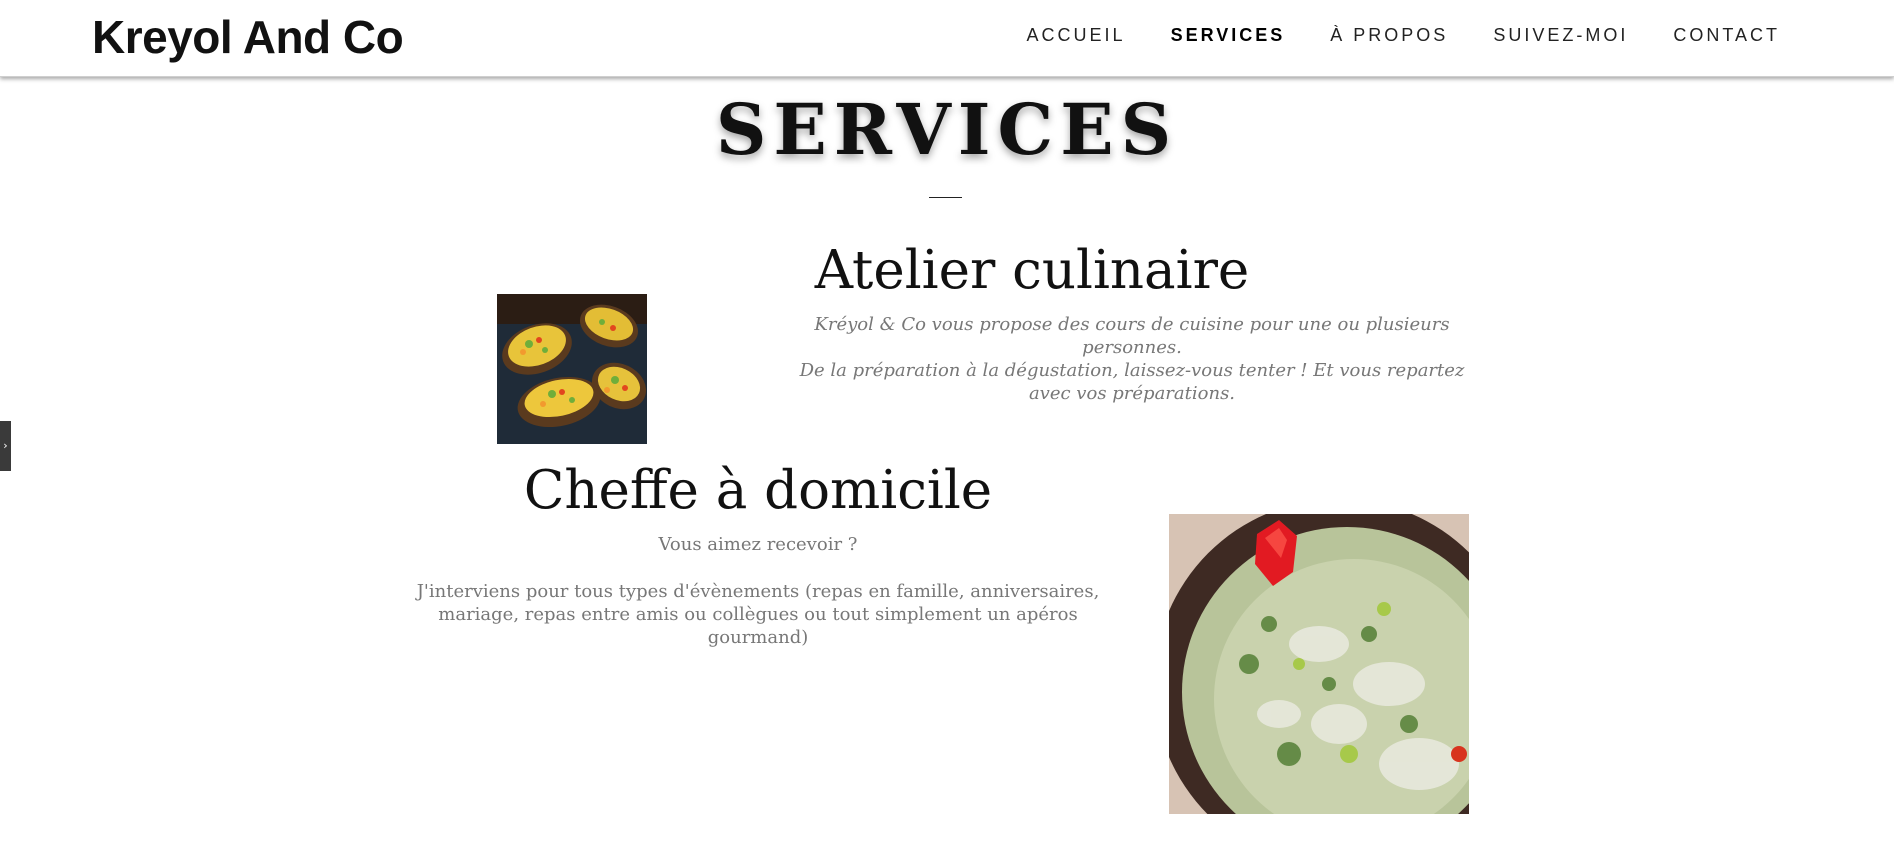  Describe the element at coordinates (1076, 35) in the screenshot. I see `nav-item-accueil: ACCUEIL` at that location.